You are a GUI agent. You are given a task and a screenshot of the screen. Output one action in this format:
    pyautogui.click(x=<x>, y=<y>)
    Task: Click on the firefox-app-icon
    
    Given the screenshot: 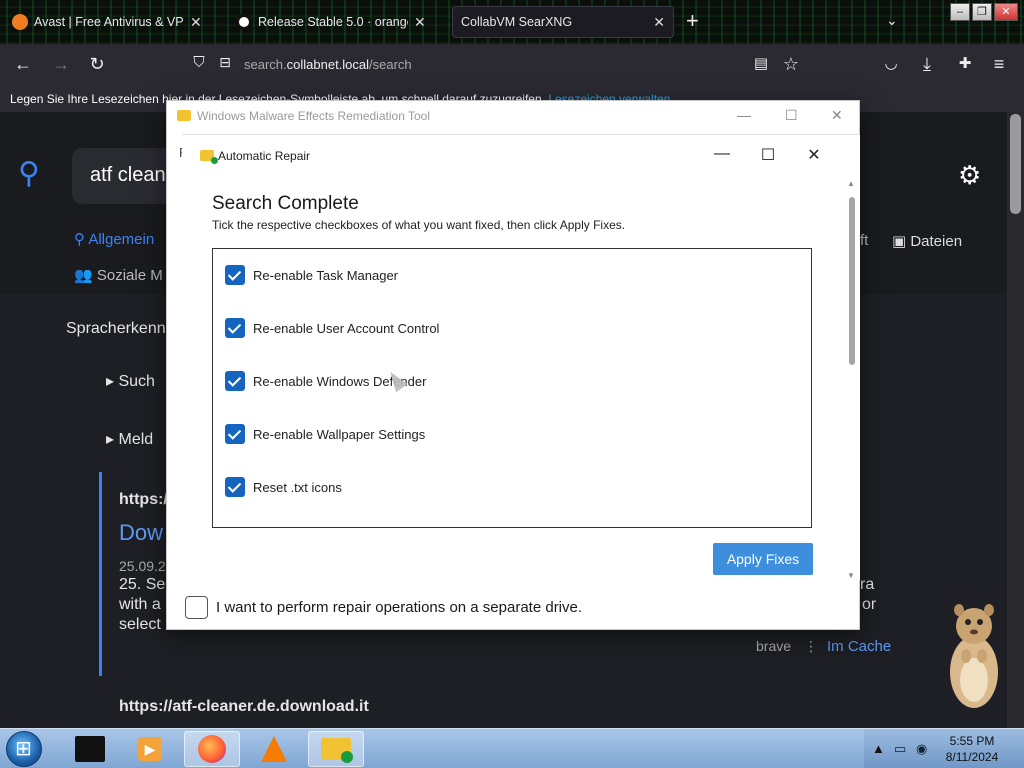 What is the action you would take?
    pyautogui.click(x=212, y=749)
    